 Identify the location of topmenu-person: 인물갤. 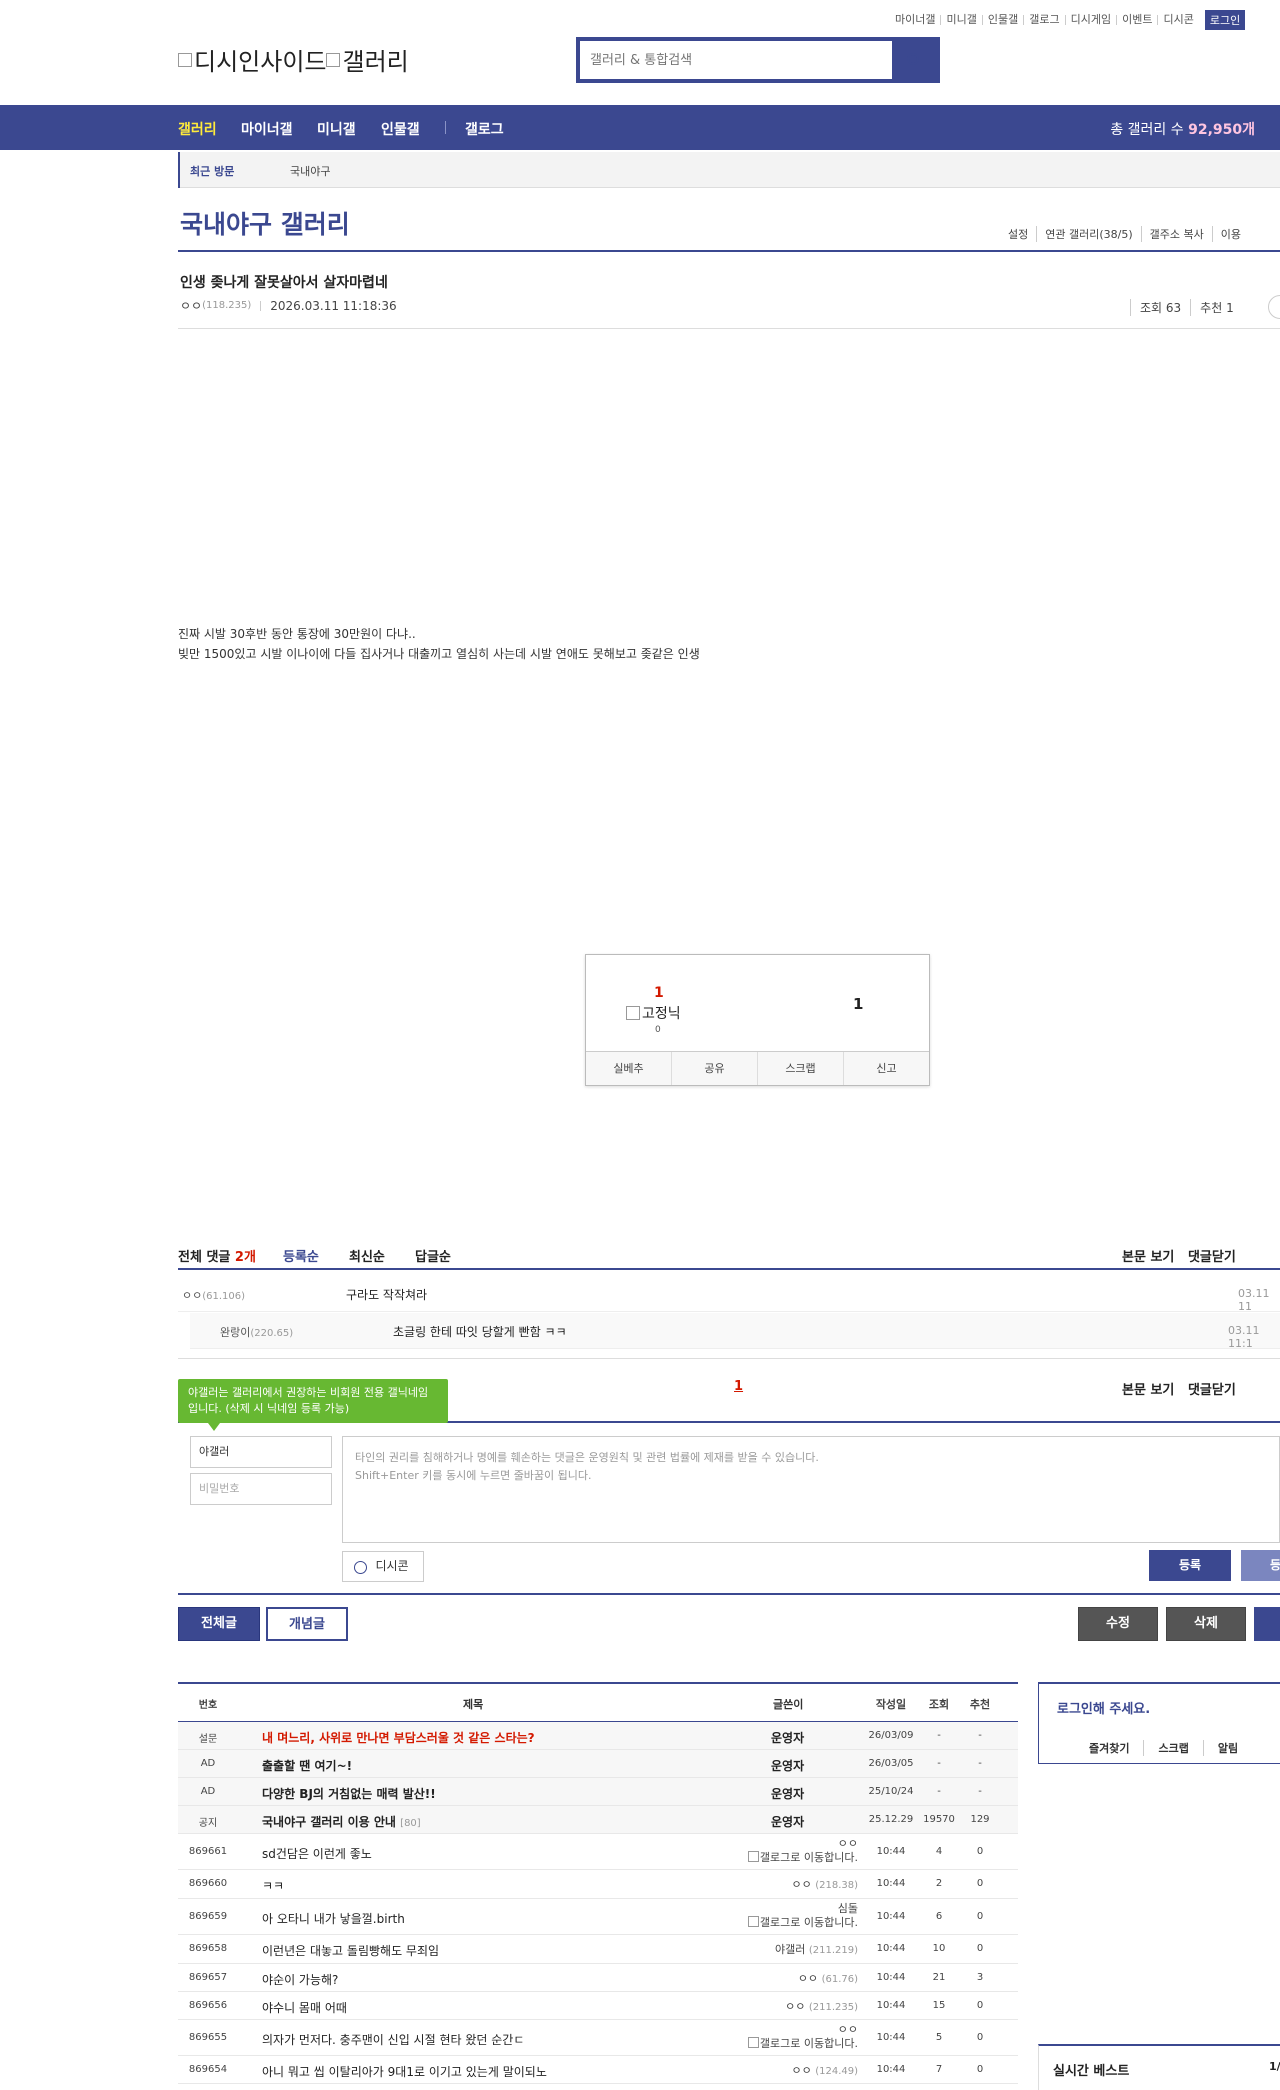
(1002, 19).